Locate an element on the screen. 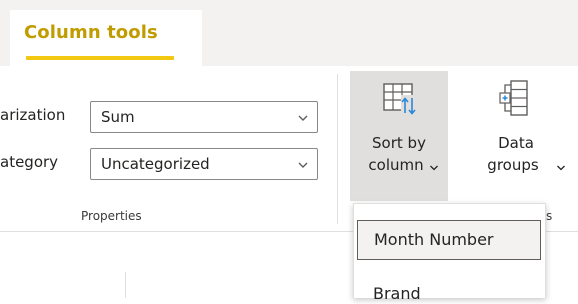  data-groups-line2: groups is located at coordinates (513, 165).